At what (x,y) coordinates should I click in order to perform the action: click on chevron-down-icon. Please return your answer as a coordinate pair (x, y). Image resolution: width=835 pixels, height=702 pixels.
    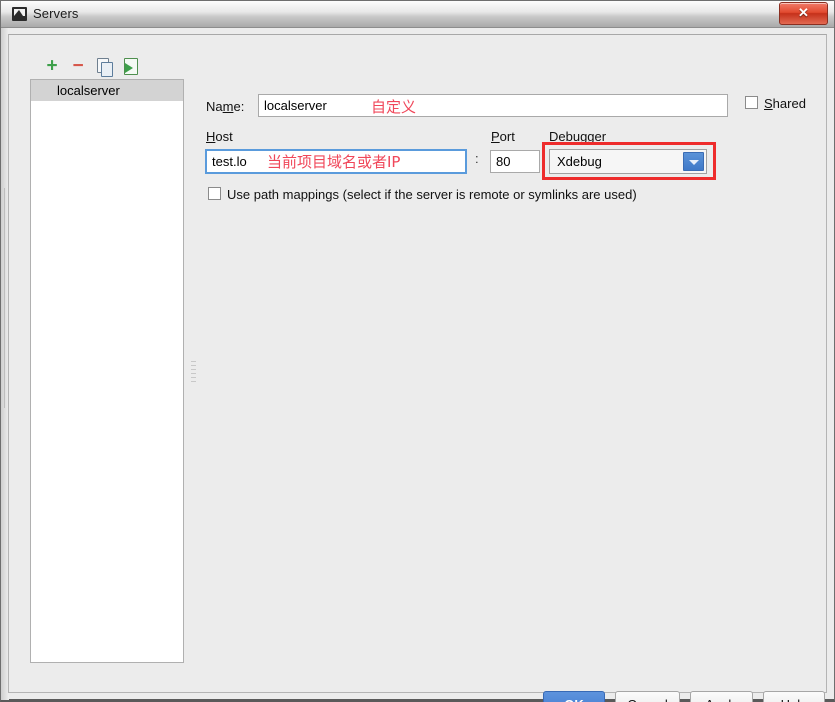
    Looking at the image, I should click on (693, 161).